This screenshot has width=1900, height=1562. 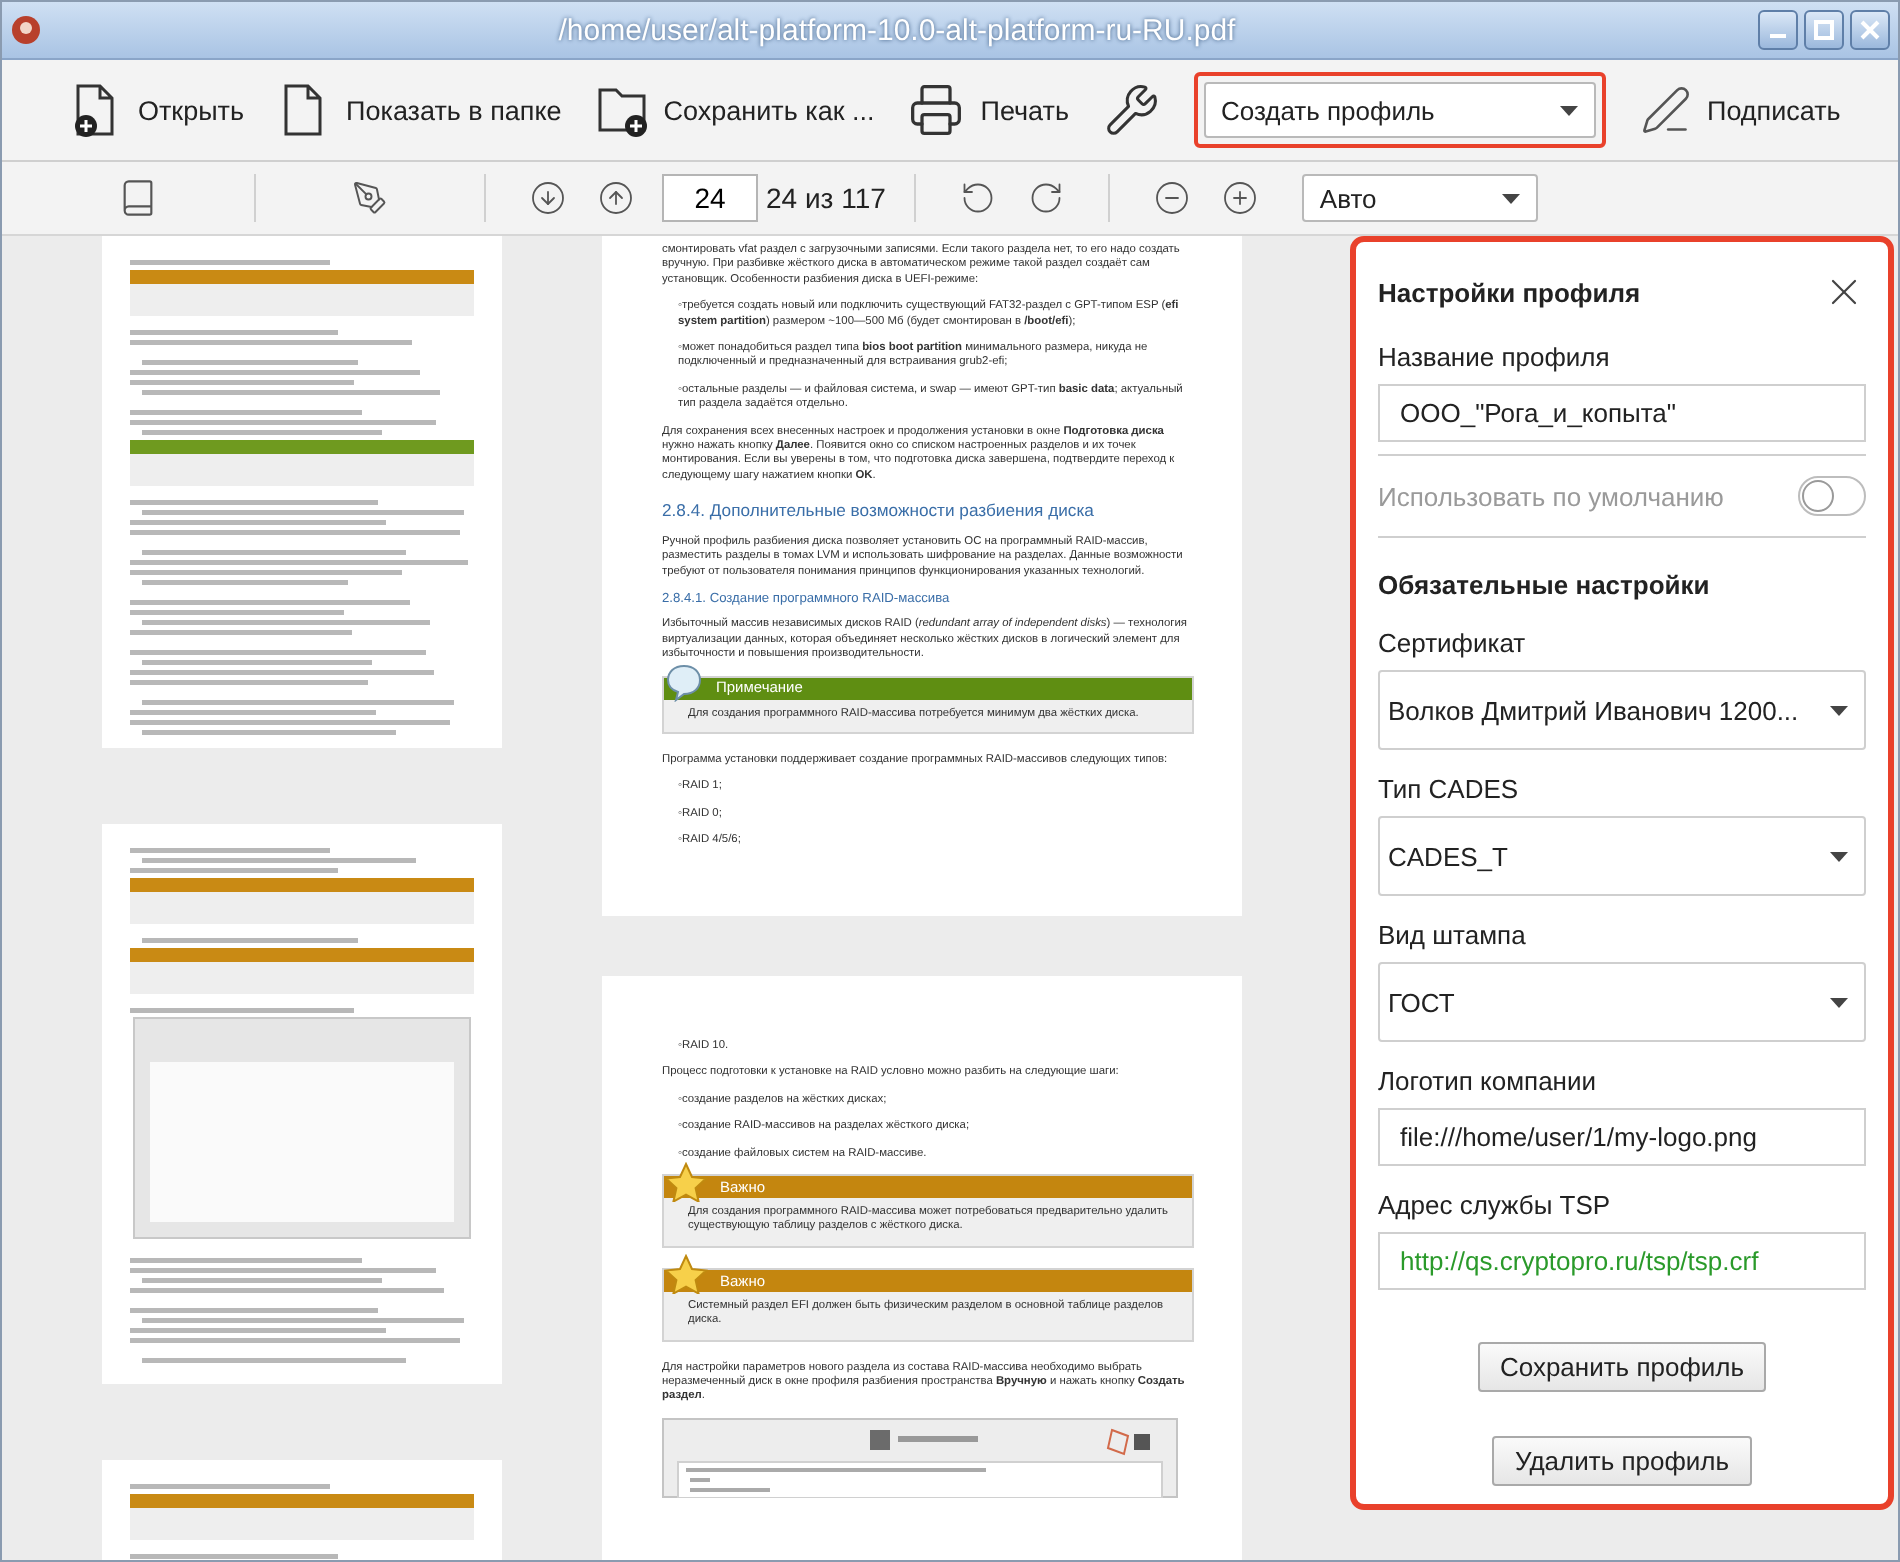 What do you see at coordinates (1171, 198) in the screenshot?
I see `zoom-out-icon` at bounding box center [1171, 198].